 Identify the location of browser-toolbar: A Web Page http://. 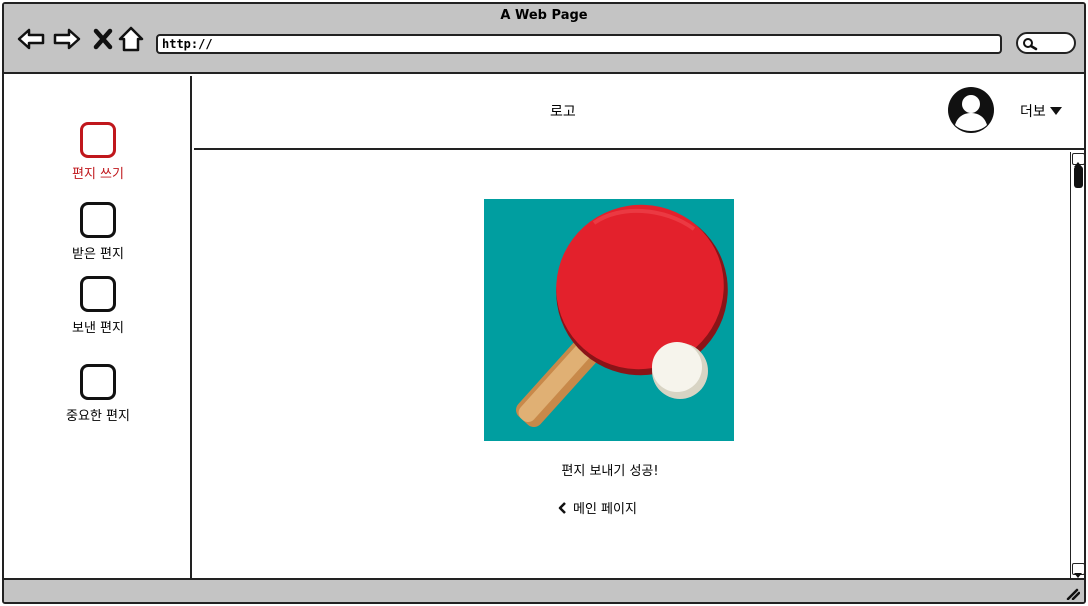
(544, 39).